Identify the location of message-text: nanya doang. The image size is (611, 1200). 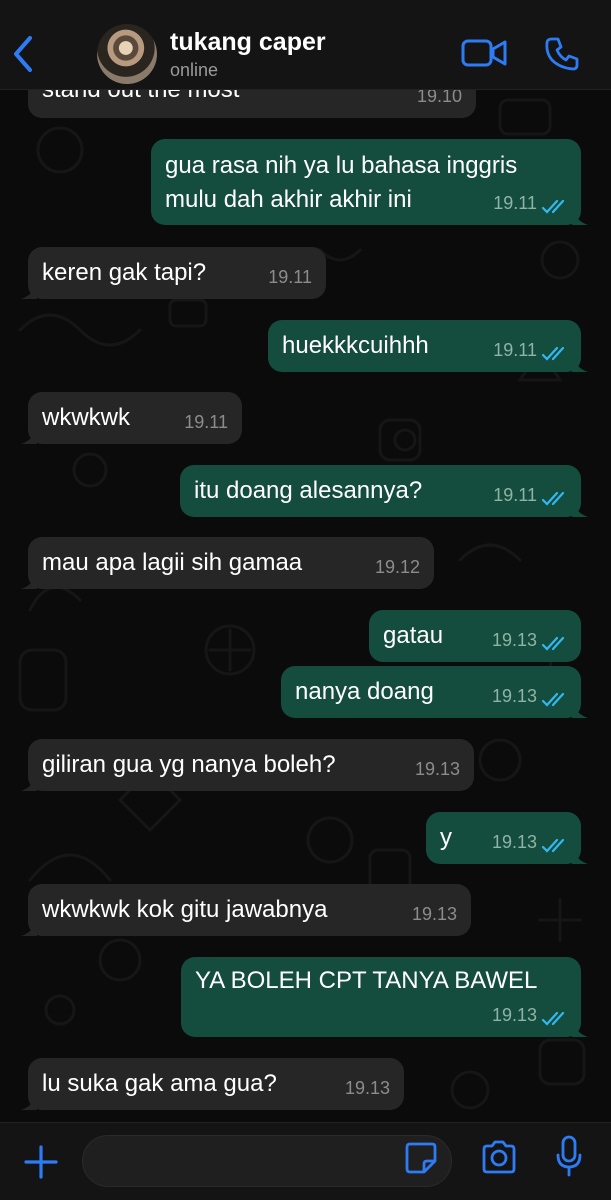
(364, 691).